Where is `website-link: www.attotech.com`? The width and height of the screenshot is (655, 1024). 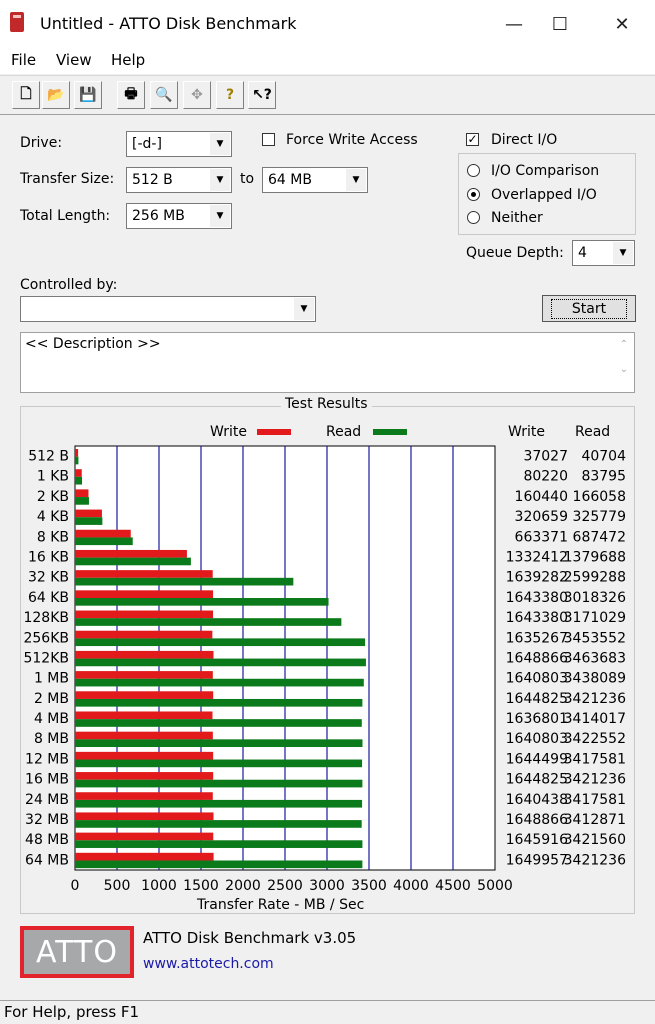 website-link: www.attotech.com is located at coordinates (208, 964).